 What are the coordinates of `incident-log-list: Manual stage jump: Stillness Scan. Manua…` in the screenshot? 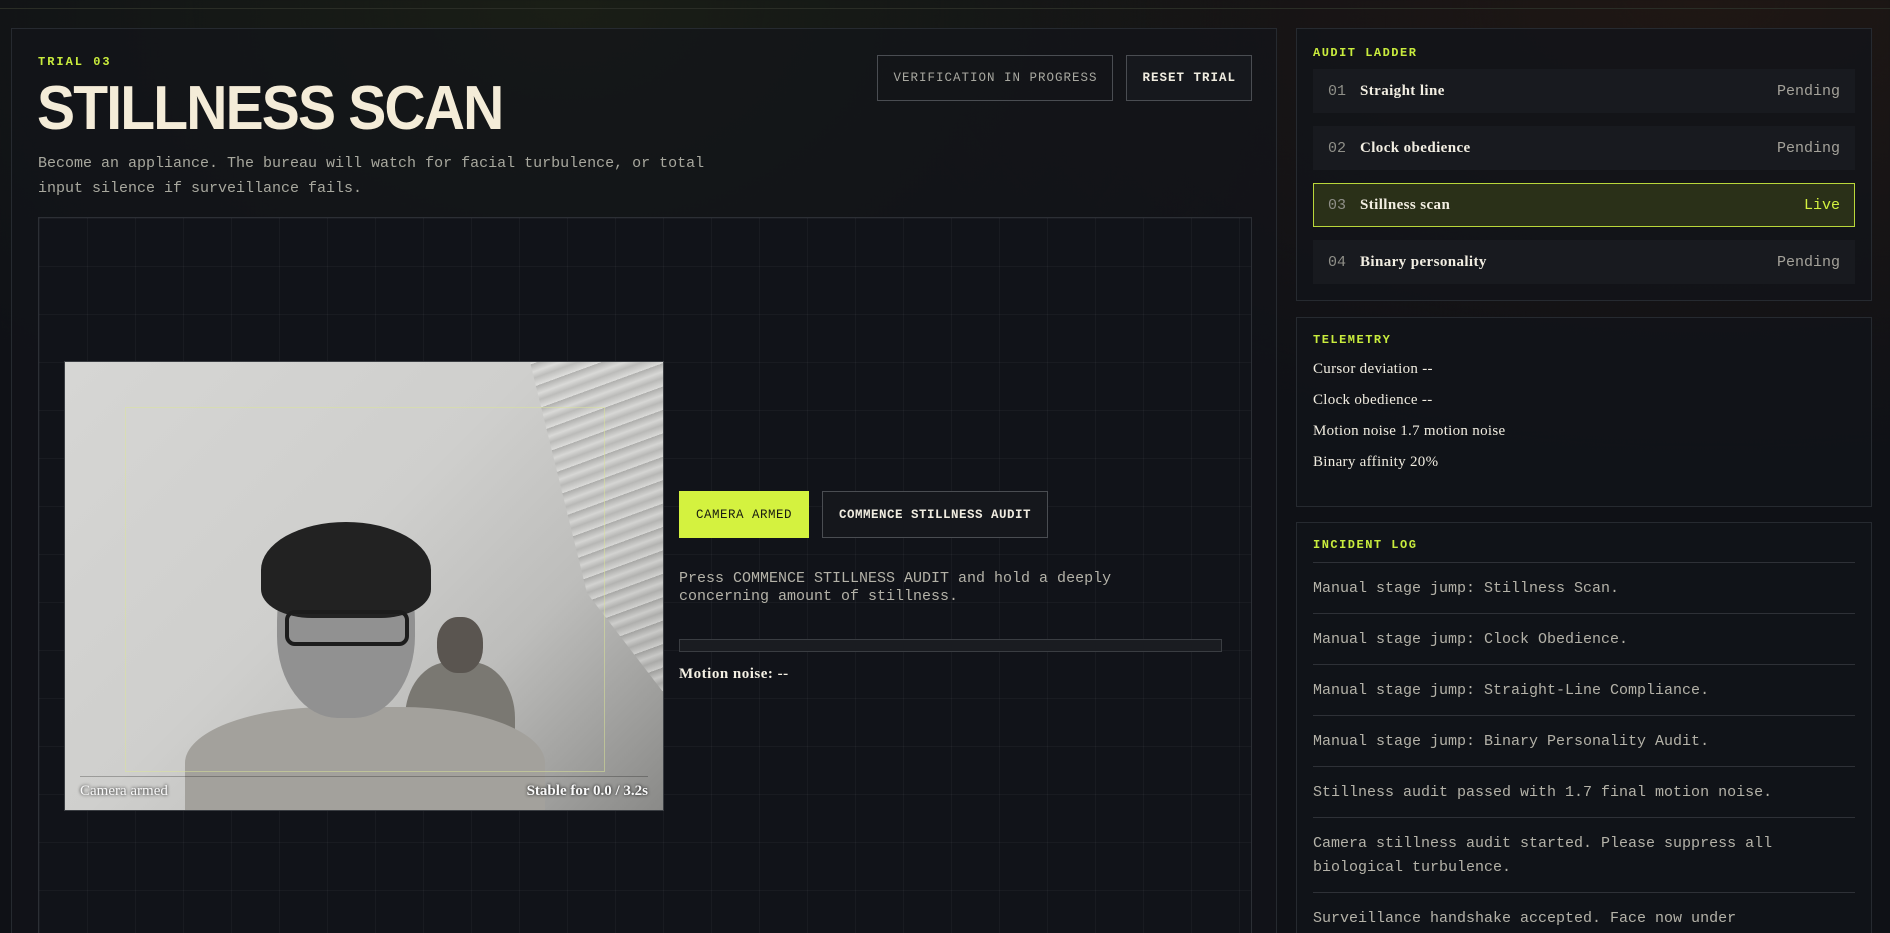 It's located at (1584, 747).